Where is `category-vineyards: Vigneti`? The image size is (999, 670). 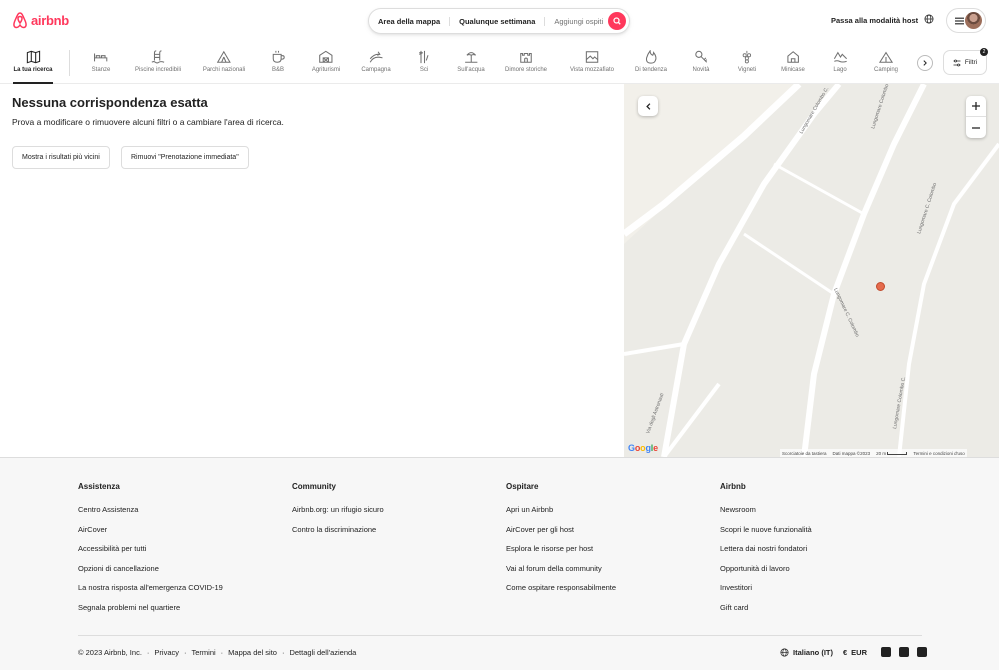 category-vineyards: Vigneti is located at coordinates (747, 61).